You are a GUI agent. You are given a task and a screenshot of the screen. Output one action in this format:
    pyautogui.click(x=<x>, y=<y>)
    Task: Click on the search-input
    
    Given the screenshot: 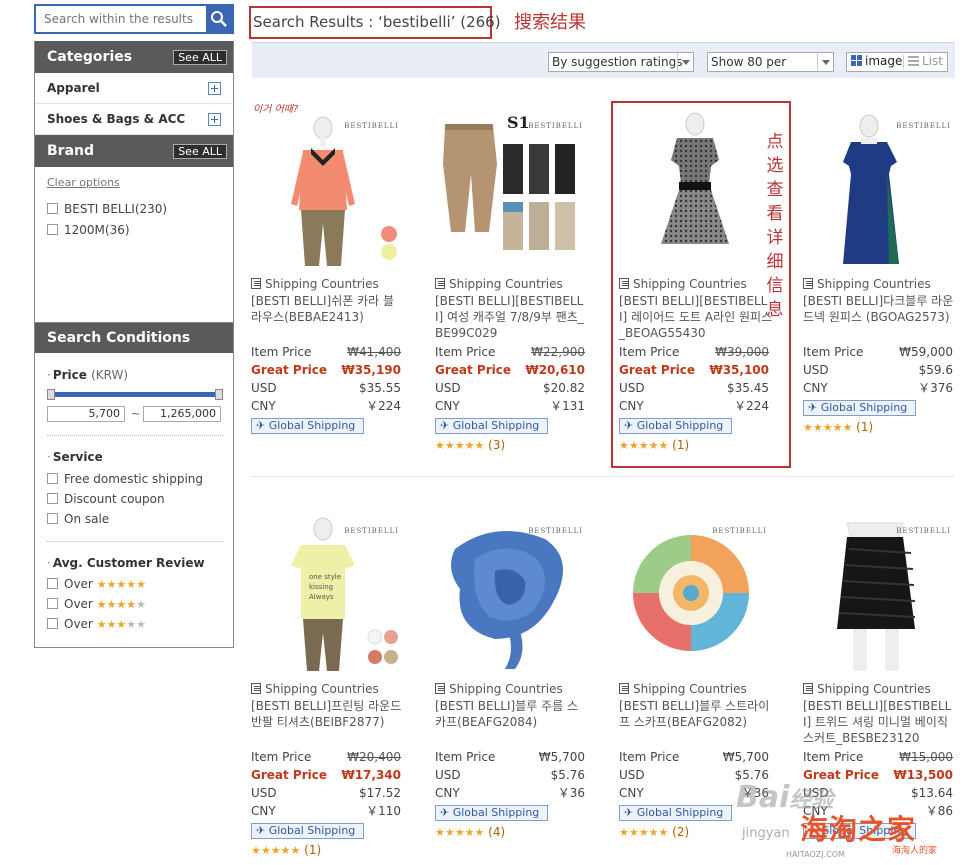 What is the action you would take?
    pyautogui.click(x=120, y=19)
    